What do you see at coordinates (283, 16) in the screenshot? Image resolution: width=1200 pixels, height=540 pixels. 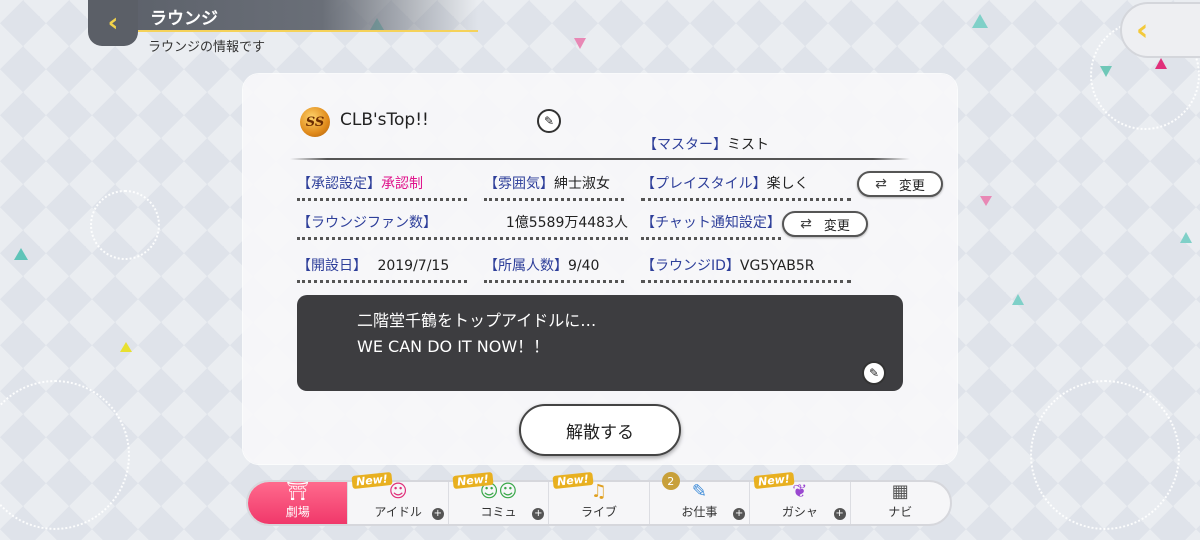 I see `header-bar` at bounding box center [283, 16].